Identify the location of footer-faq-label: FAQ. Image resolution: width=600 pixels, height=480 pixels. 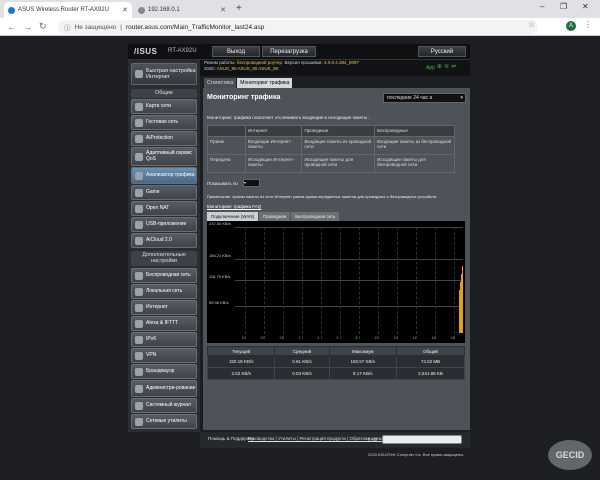
(373, 439).